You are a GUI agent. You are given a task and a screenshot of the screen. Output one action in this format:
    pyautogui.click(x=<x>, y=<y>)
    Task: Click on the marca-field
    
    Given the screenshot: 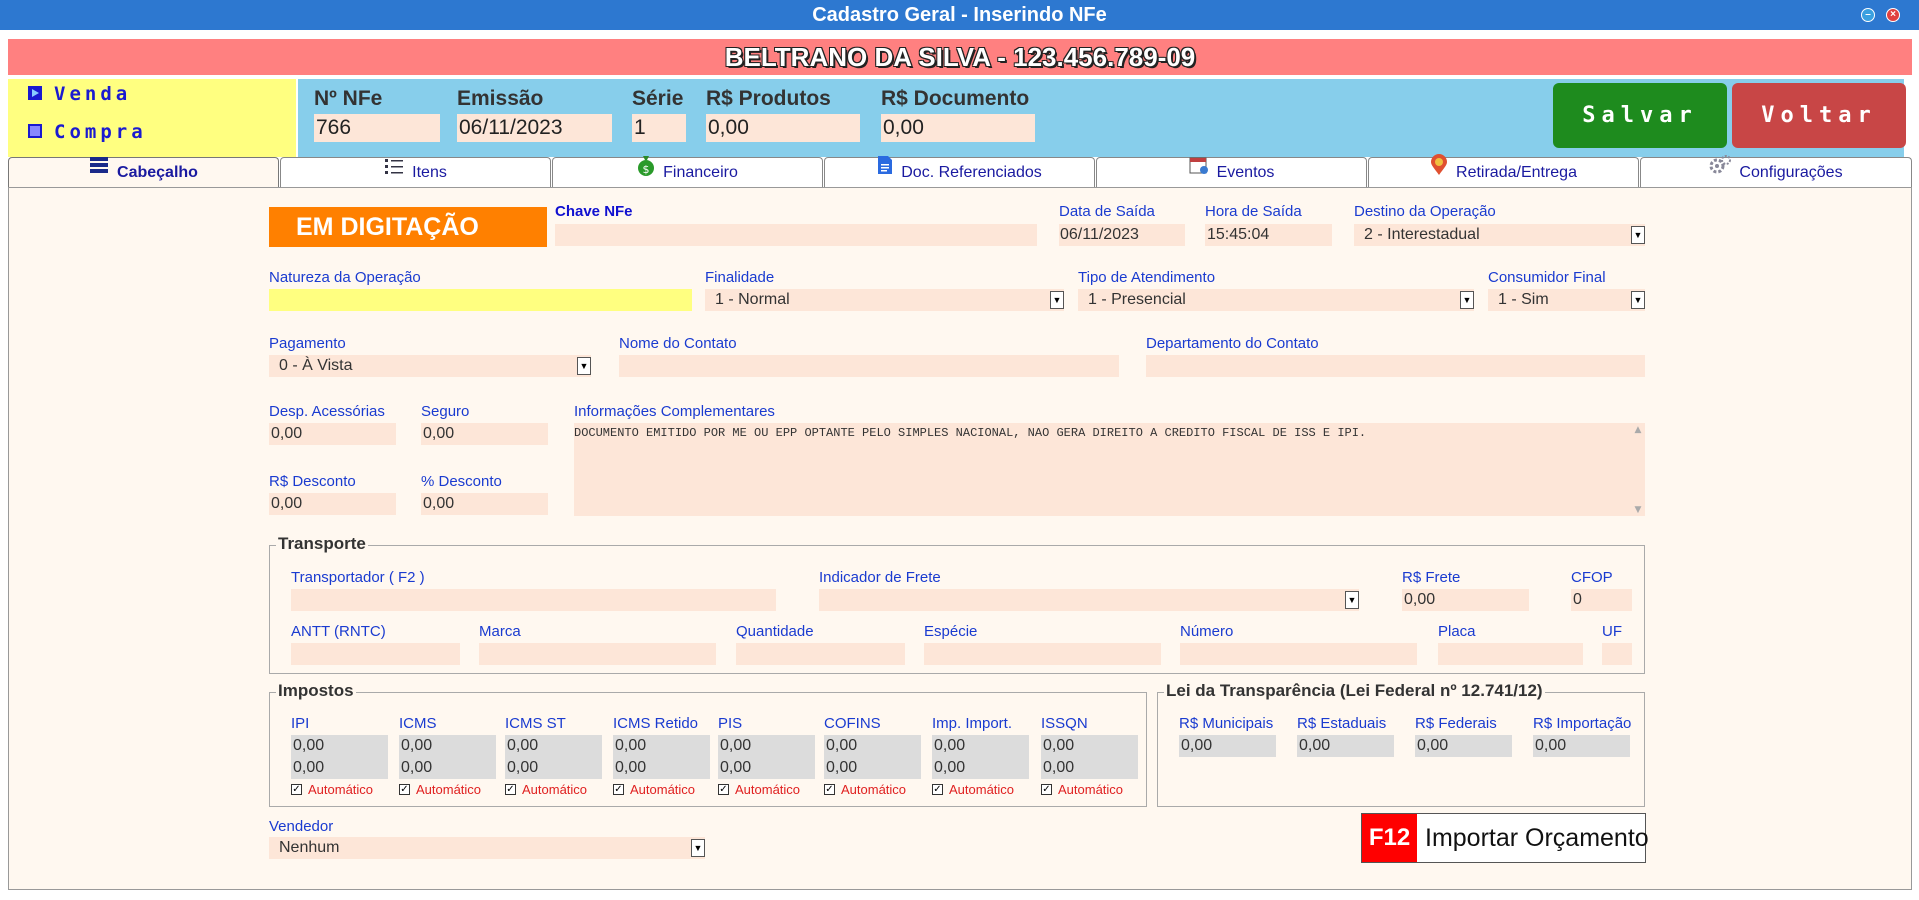 What is the action you would take?
    pyautogui.click(x=597, y=654)
    